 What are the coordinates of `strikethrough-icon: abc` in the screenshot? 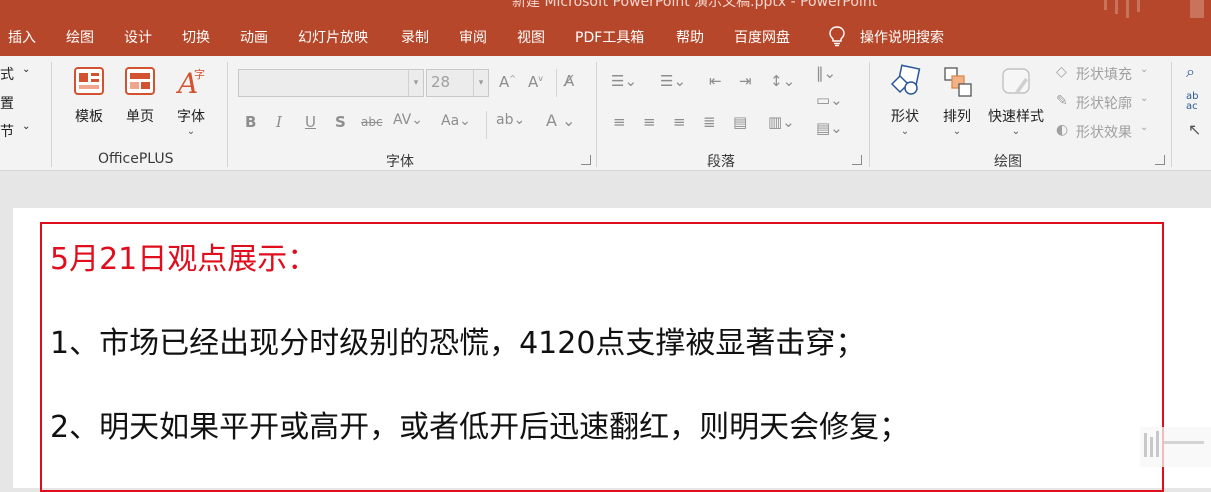 It's located at (372, 122).